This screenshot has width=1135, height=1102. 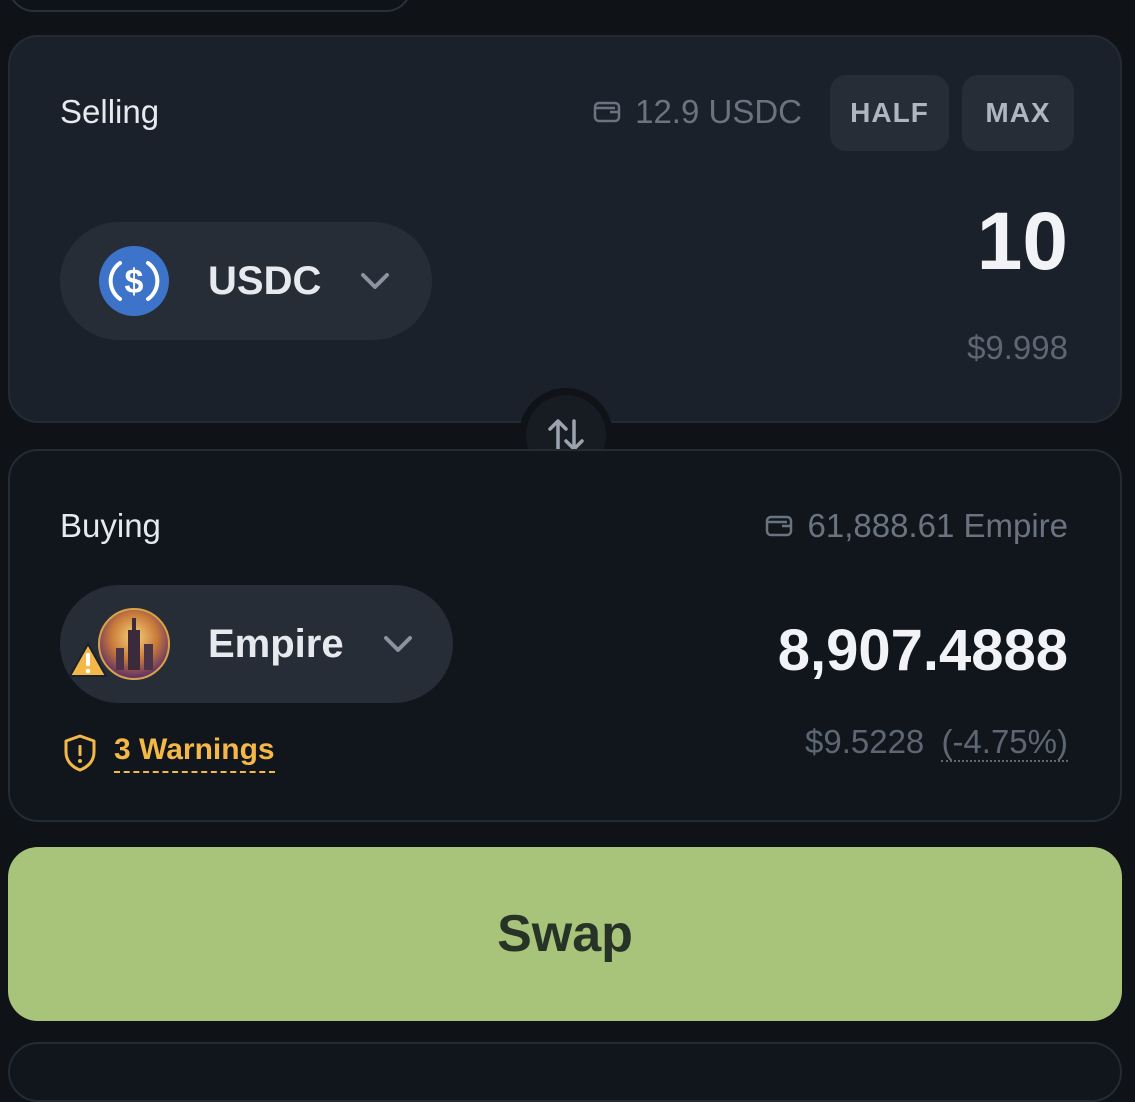 I want to click on selling-balance: 12.9 USDC, so click(x=697, y=112).